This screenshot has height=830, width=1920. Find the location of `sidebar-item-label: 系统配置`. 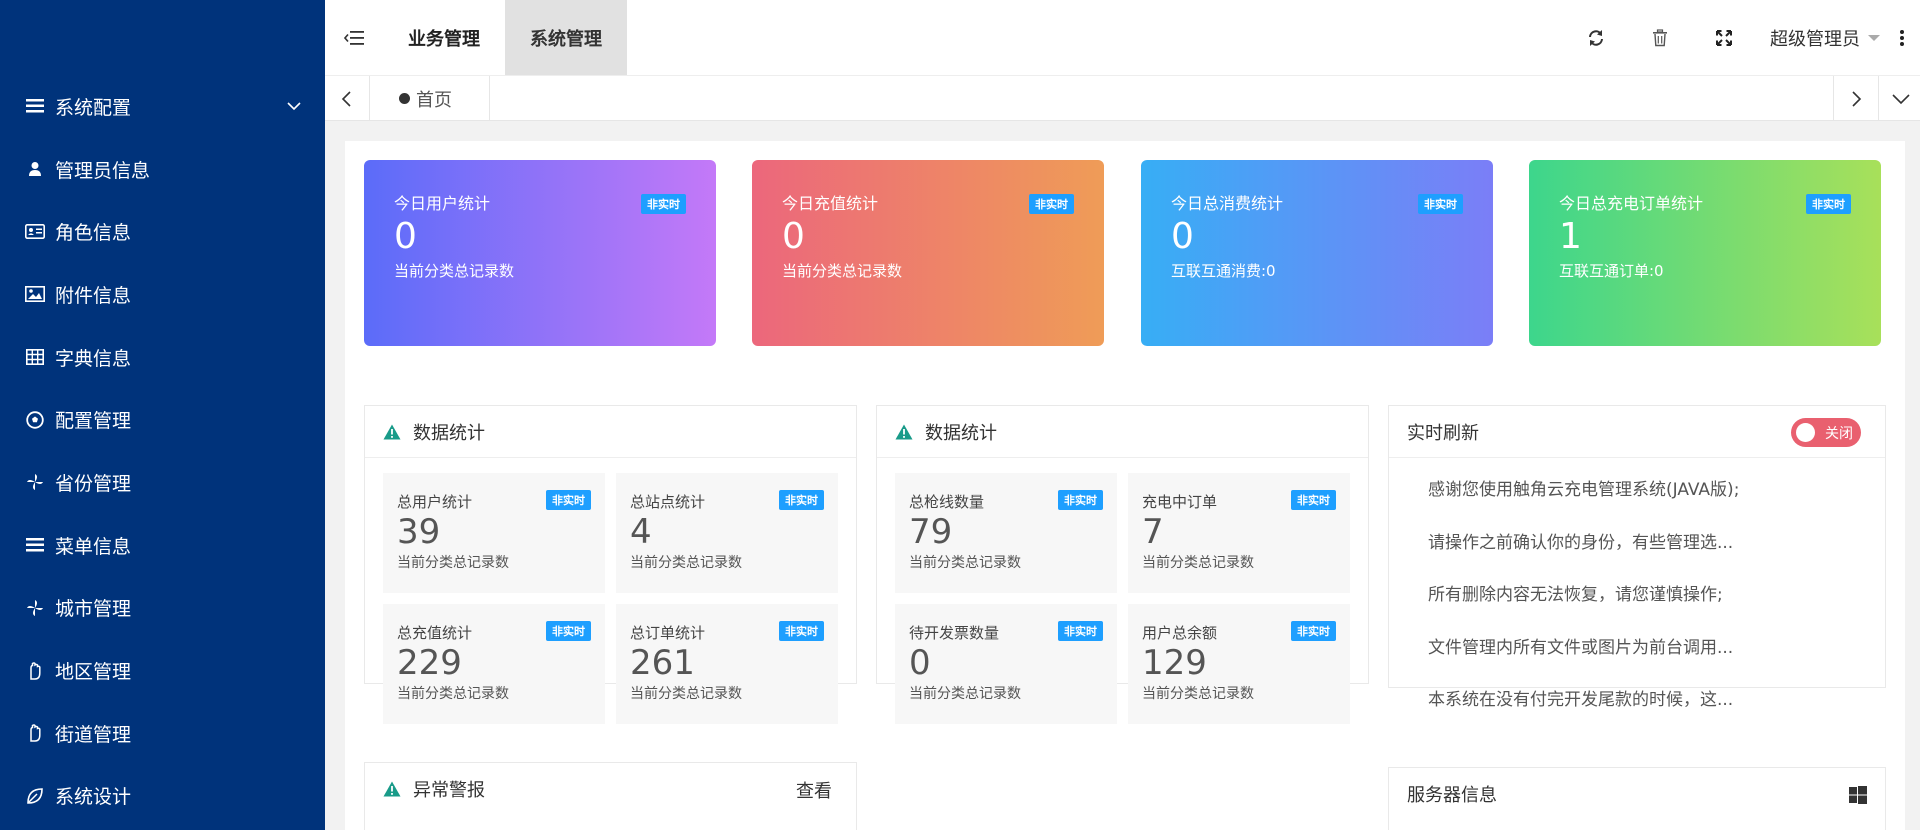

sidebar-item-label: 系统配置 is located at coordinates (93, 107).